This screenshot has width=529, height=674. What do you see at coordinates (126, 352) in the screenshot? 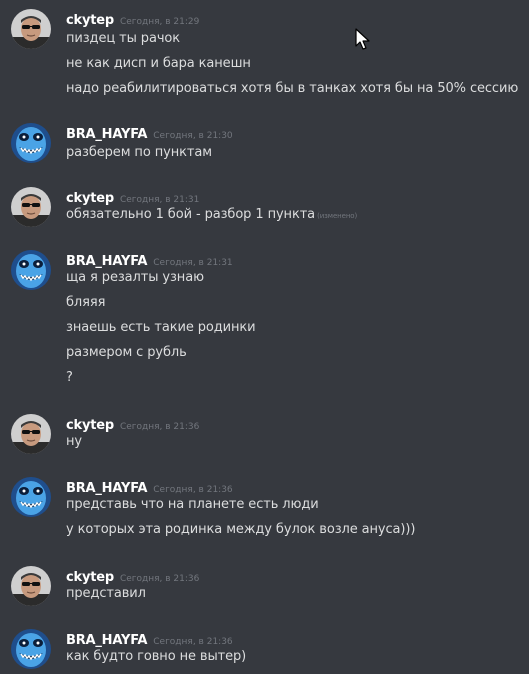
I see `message-text: размером с рубль` at bounding box center [126, 352].